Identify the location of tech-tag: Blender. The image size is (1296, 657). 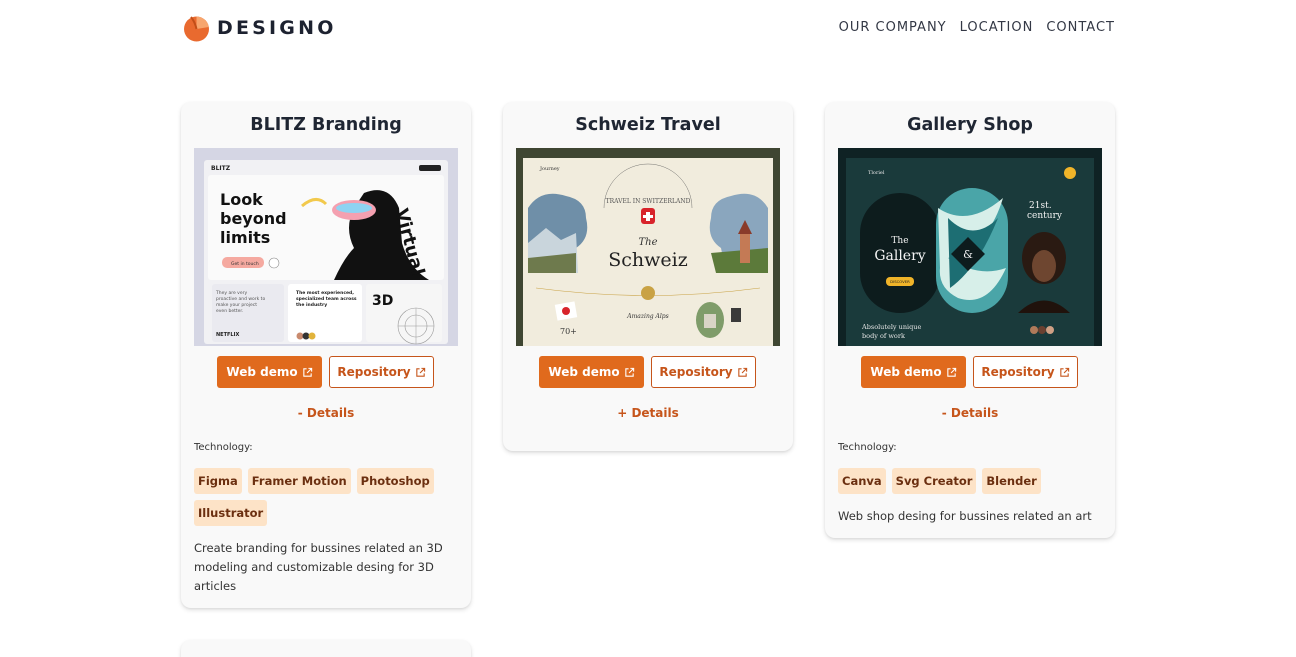
(1011, 481).